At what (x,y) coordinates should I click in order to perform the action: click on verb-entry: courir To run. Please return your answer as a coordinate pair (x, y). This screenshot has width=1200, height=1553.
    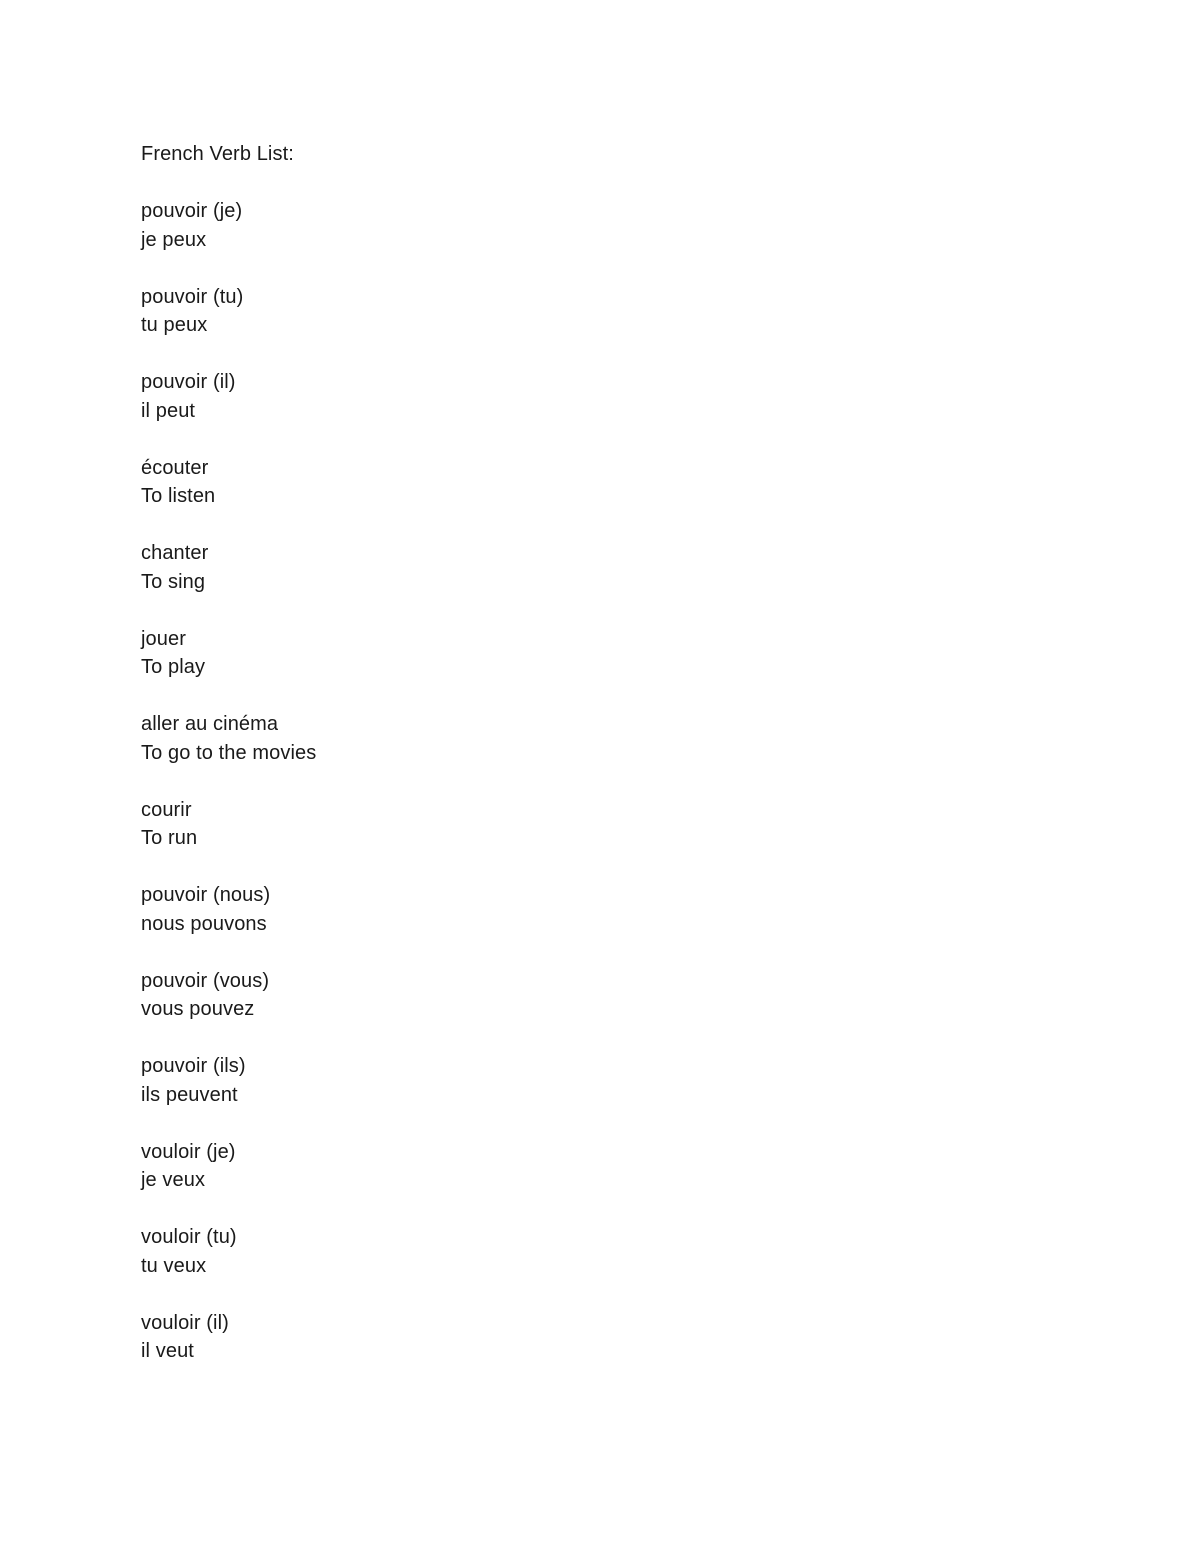
    Looking at the image, I should click on (228, 824).